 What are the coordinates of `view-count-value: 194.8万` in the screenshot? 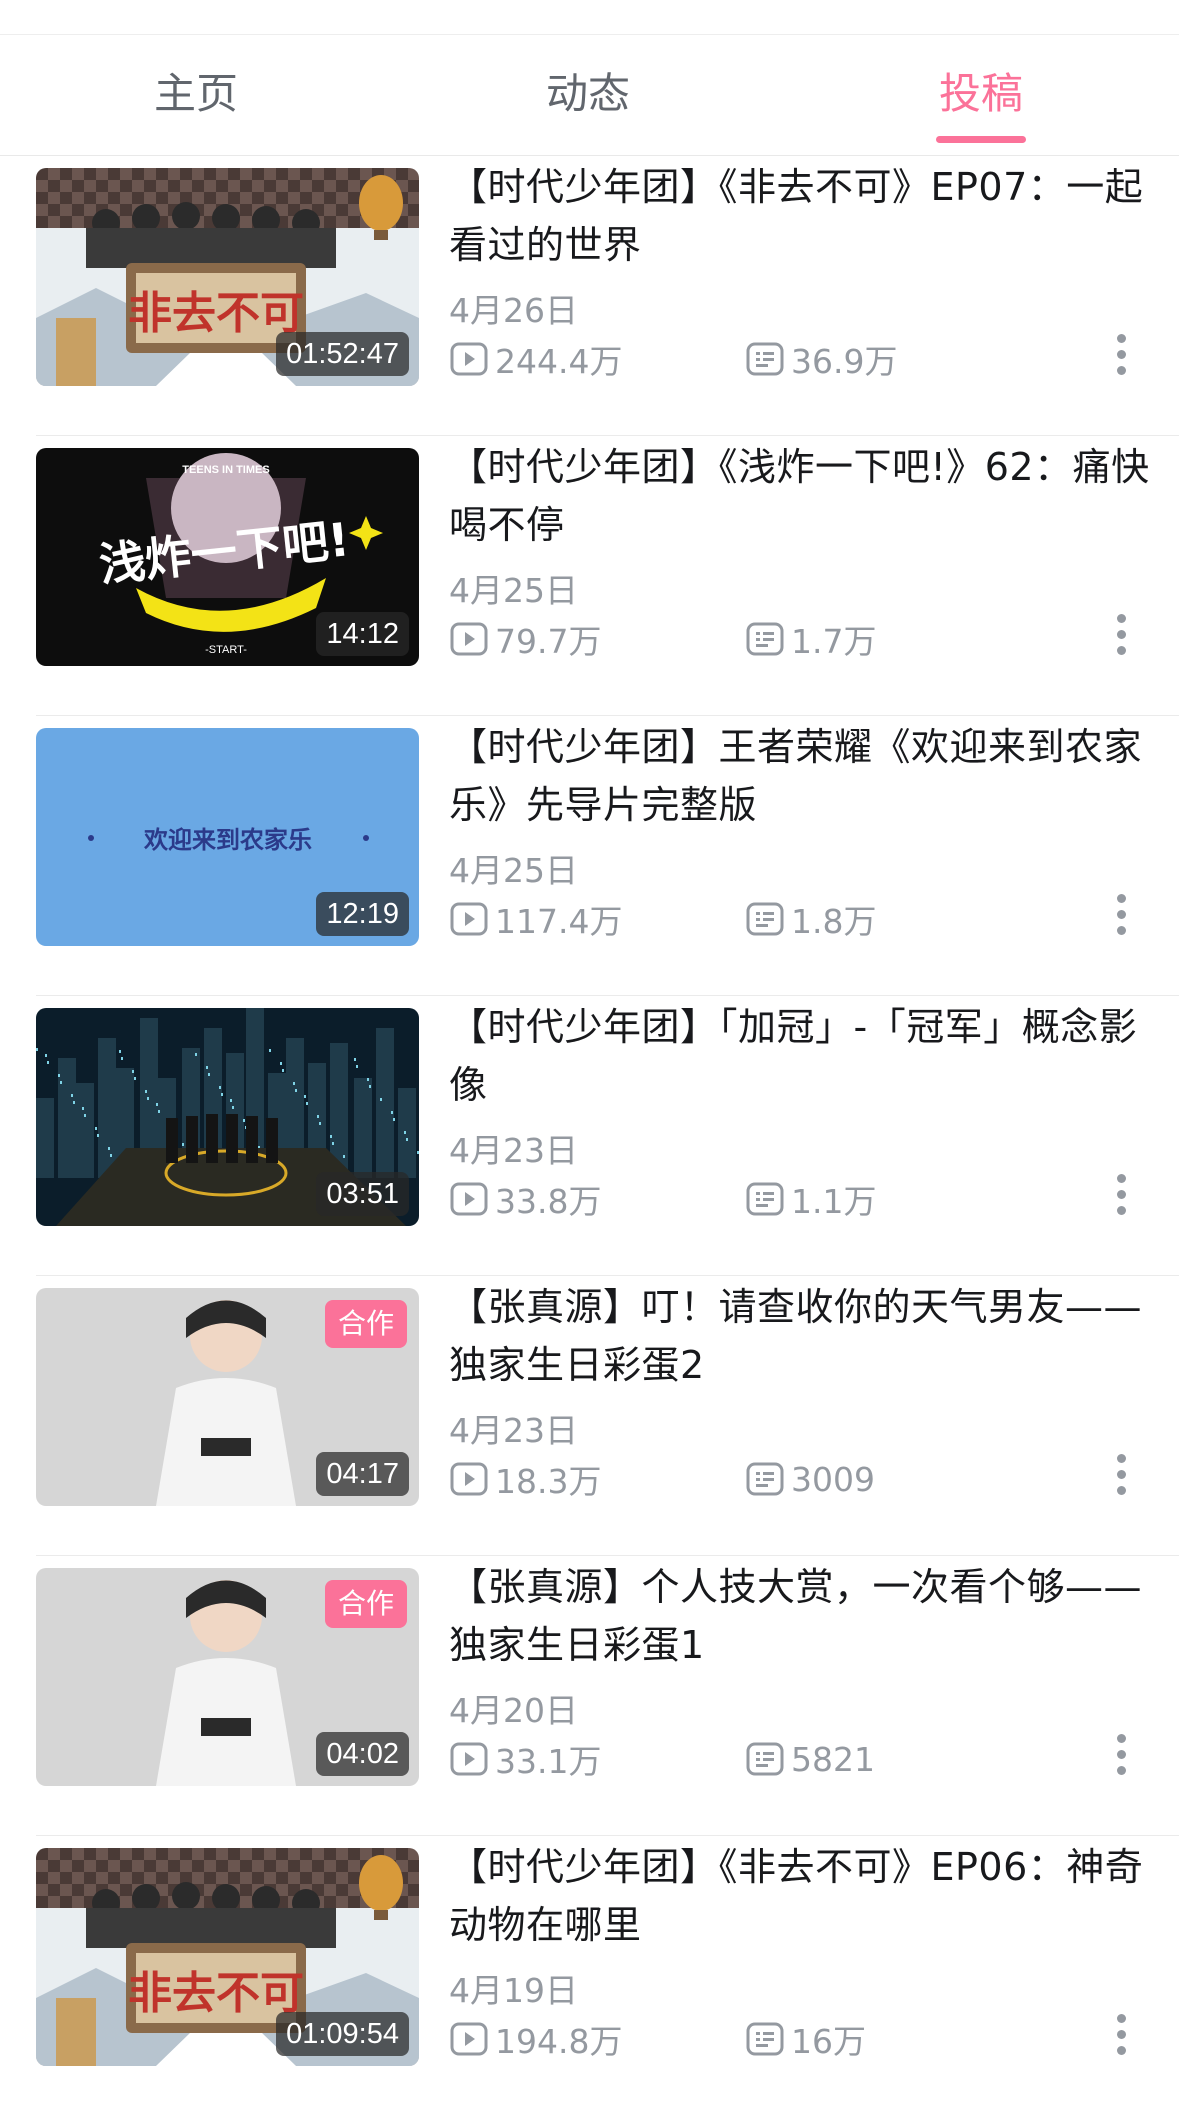 It's located at (559, 2041).